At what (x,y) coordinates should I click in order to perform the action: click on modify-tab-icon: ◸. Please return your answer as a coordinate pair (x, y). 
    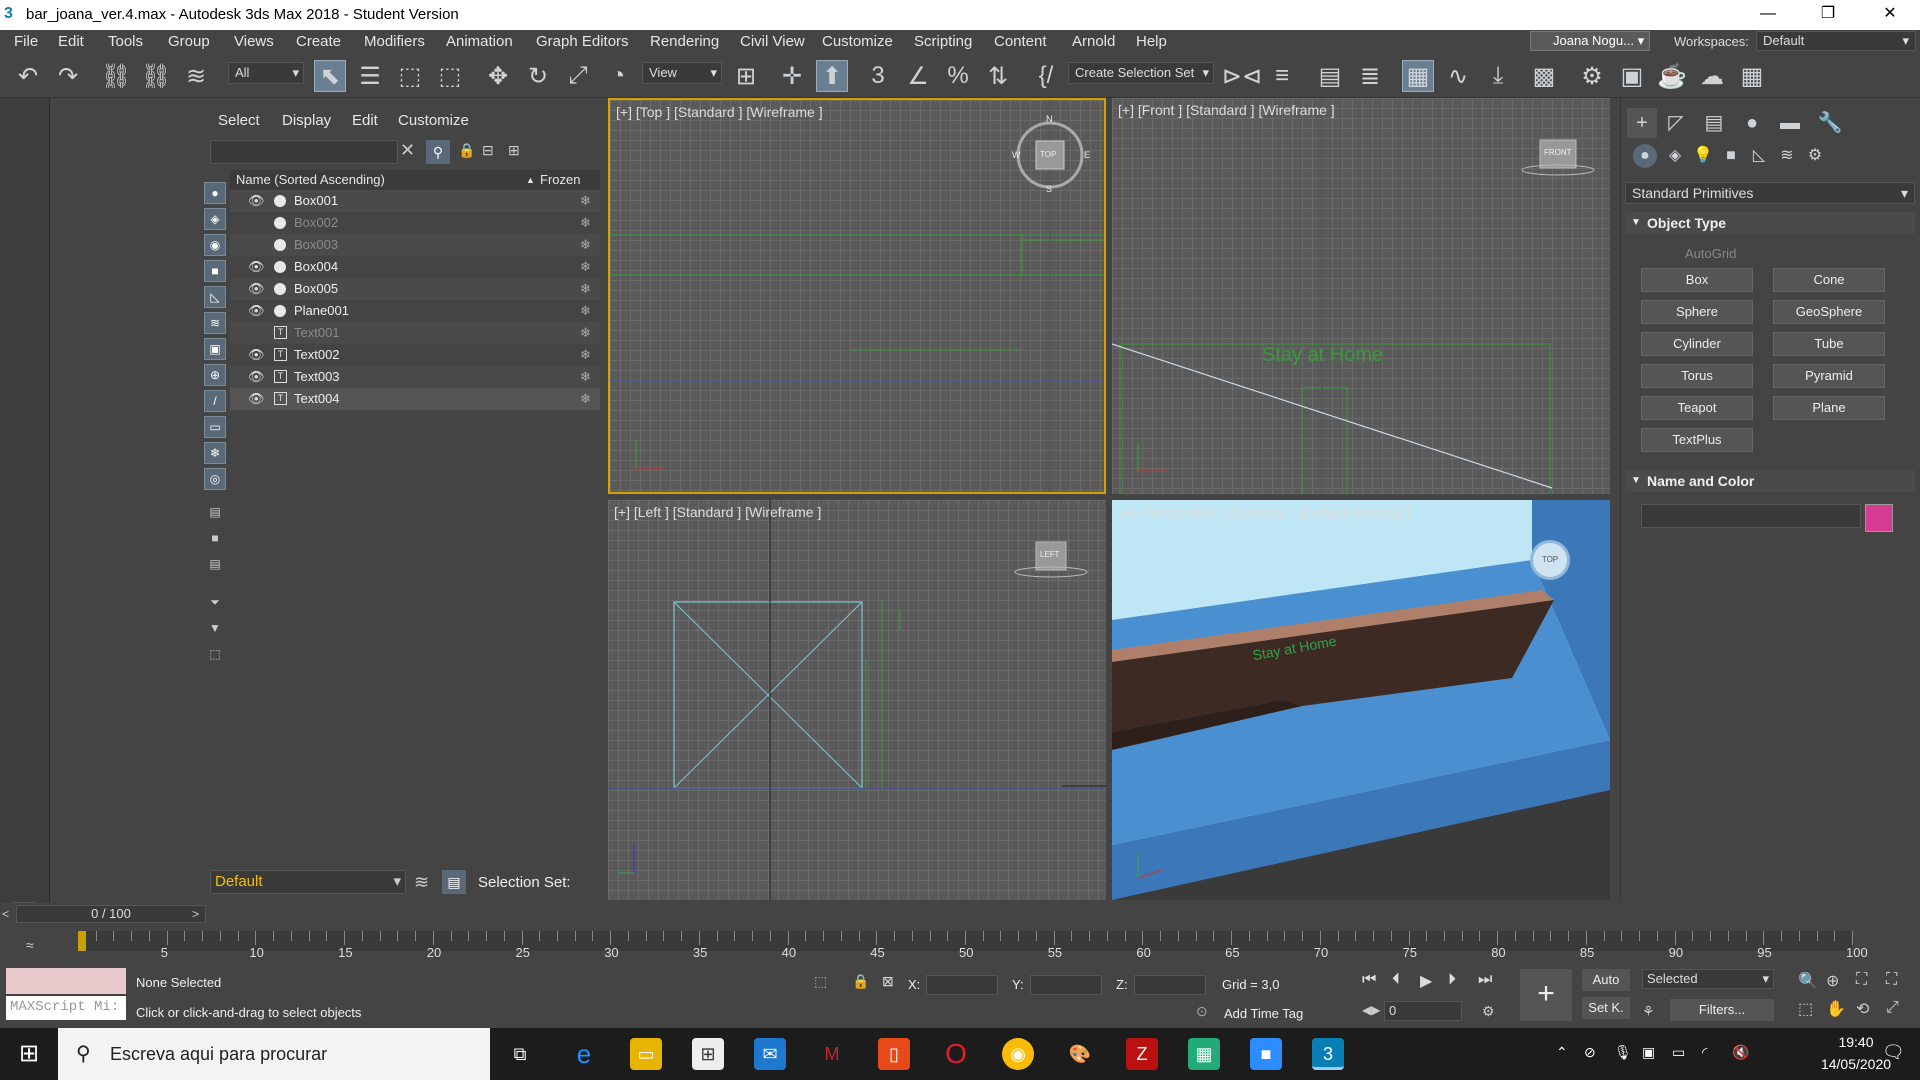
    Looking at the image, I should click on (1676, 123).